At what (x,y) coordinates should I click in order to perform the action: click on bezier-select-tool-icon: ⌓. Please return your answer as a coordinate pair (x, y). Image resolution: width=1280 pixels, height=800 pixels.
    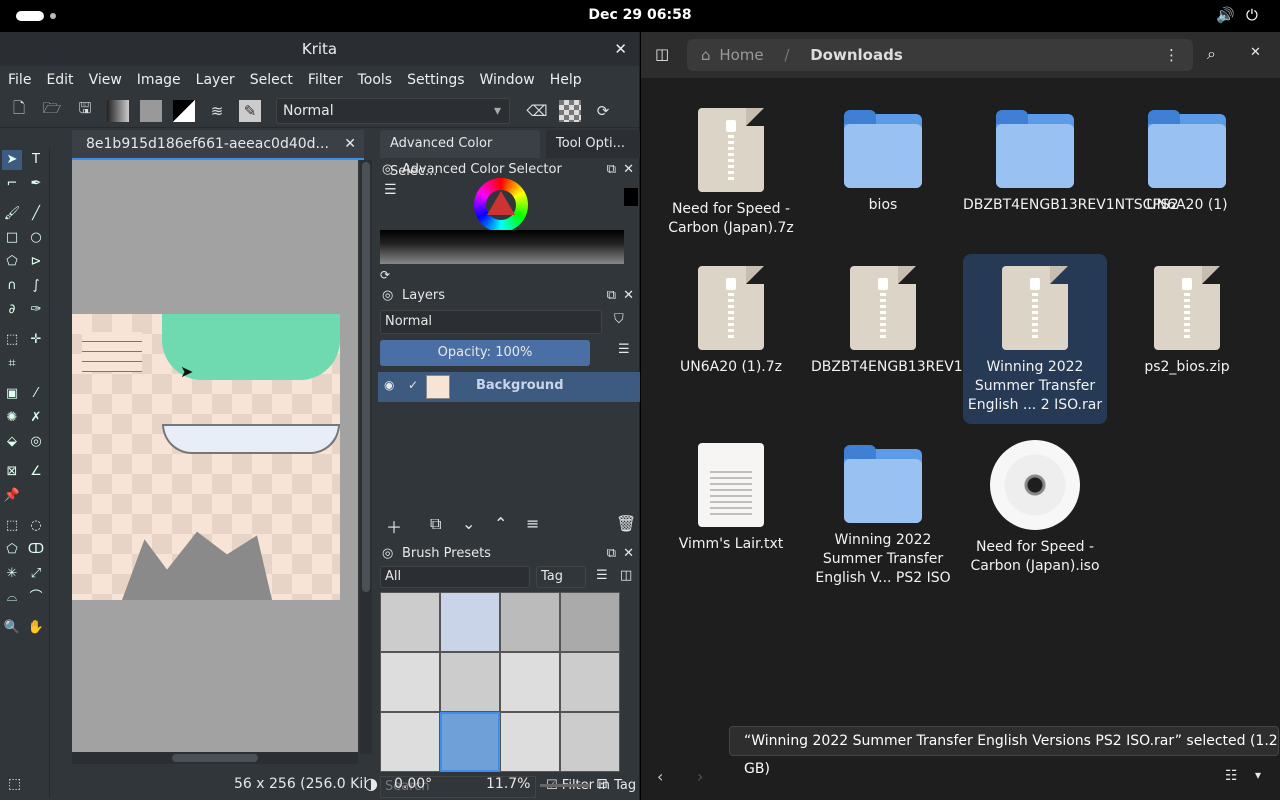
    Looking at the image, I should click on (12, 598).